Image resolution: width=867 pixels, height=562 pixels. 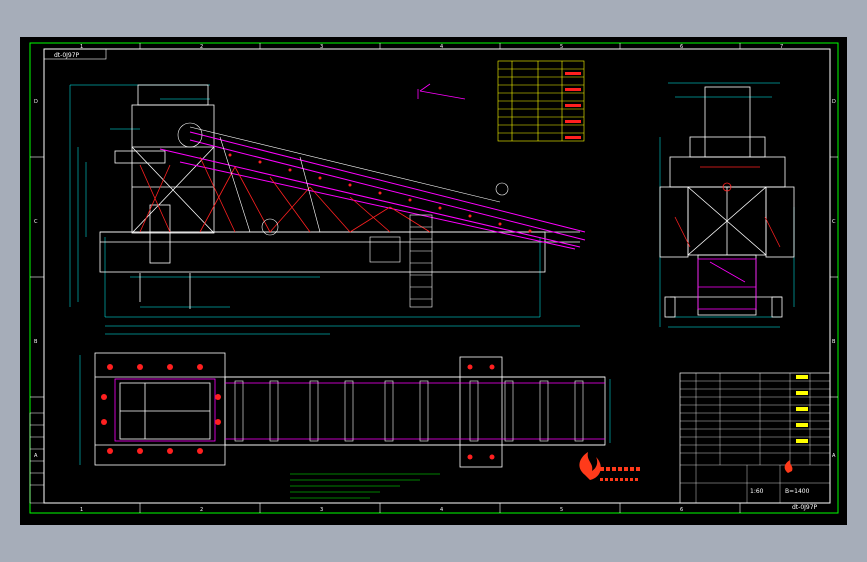 I want to click on side-elevation-view, so click(x=727, y=205).